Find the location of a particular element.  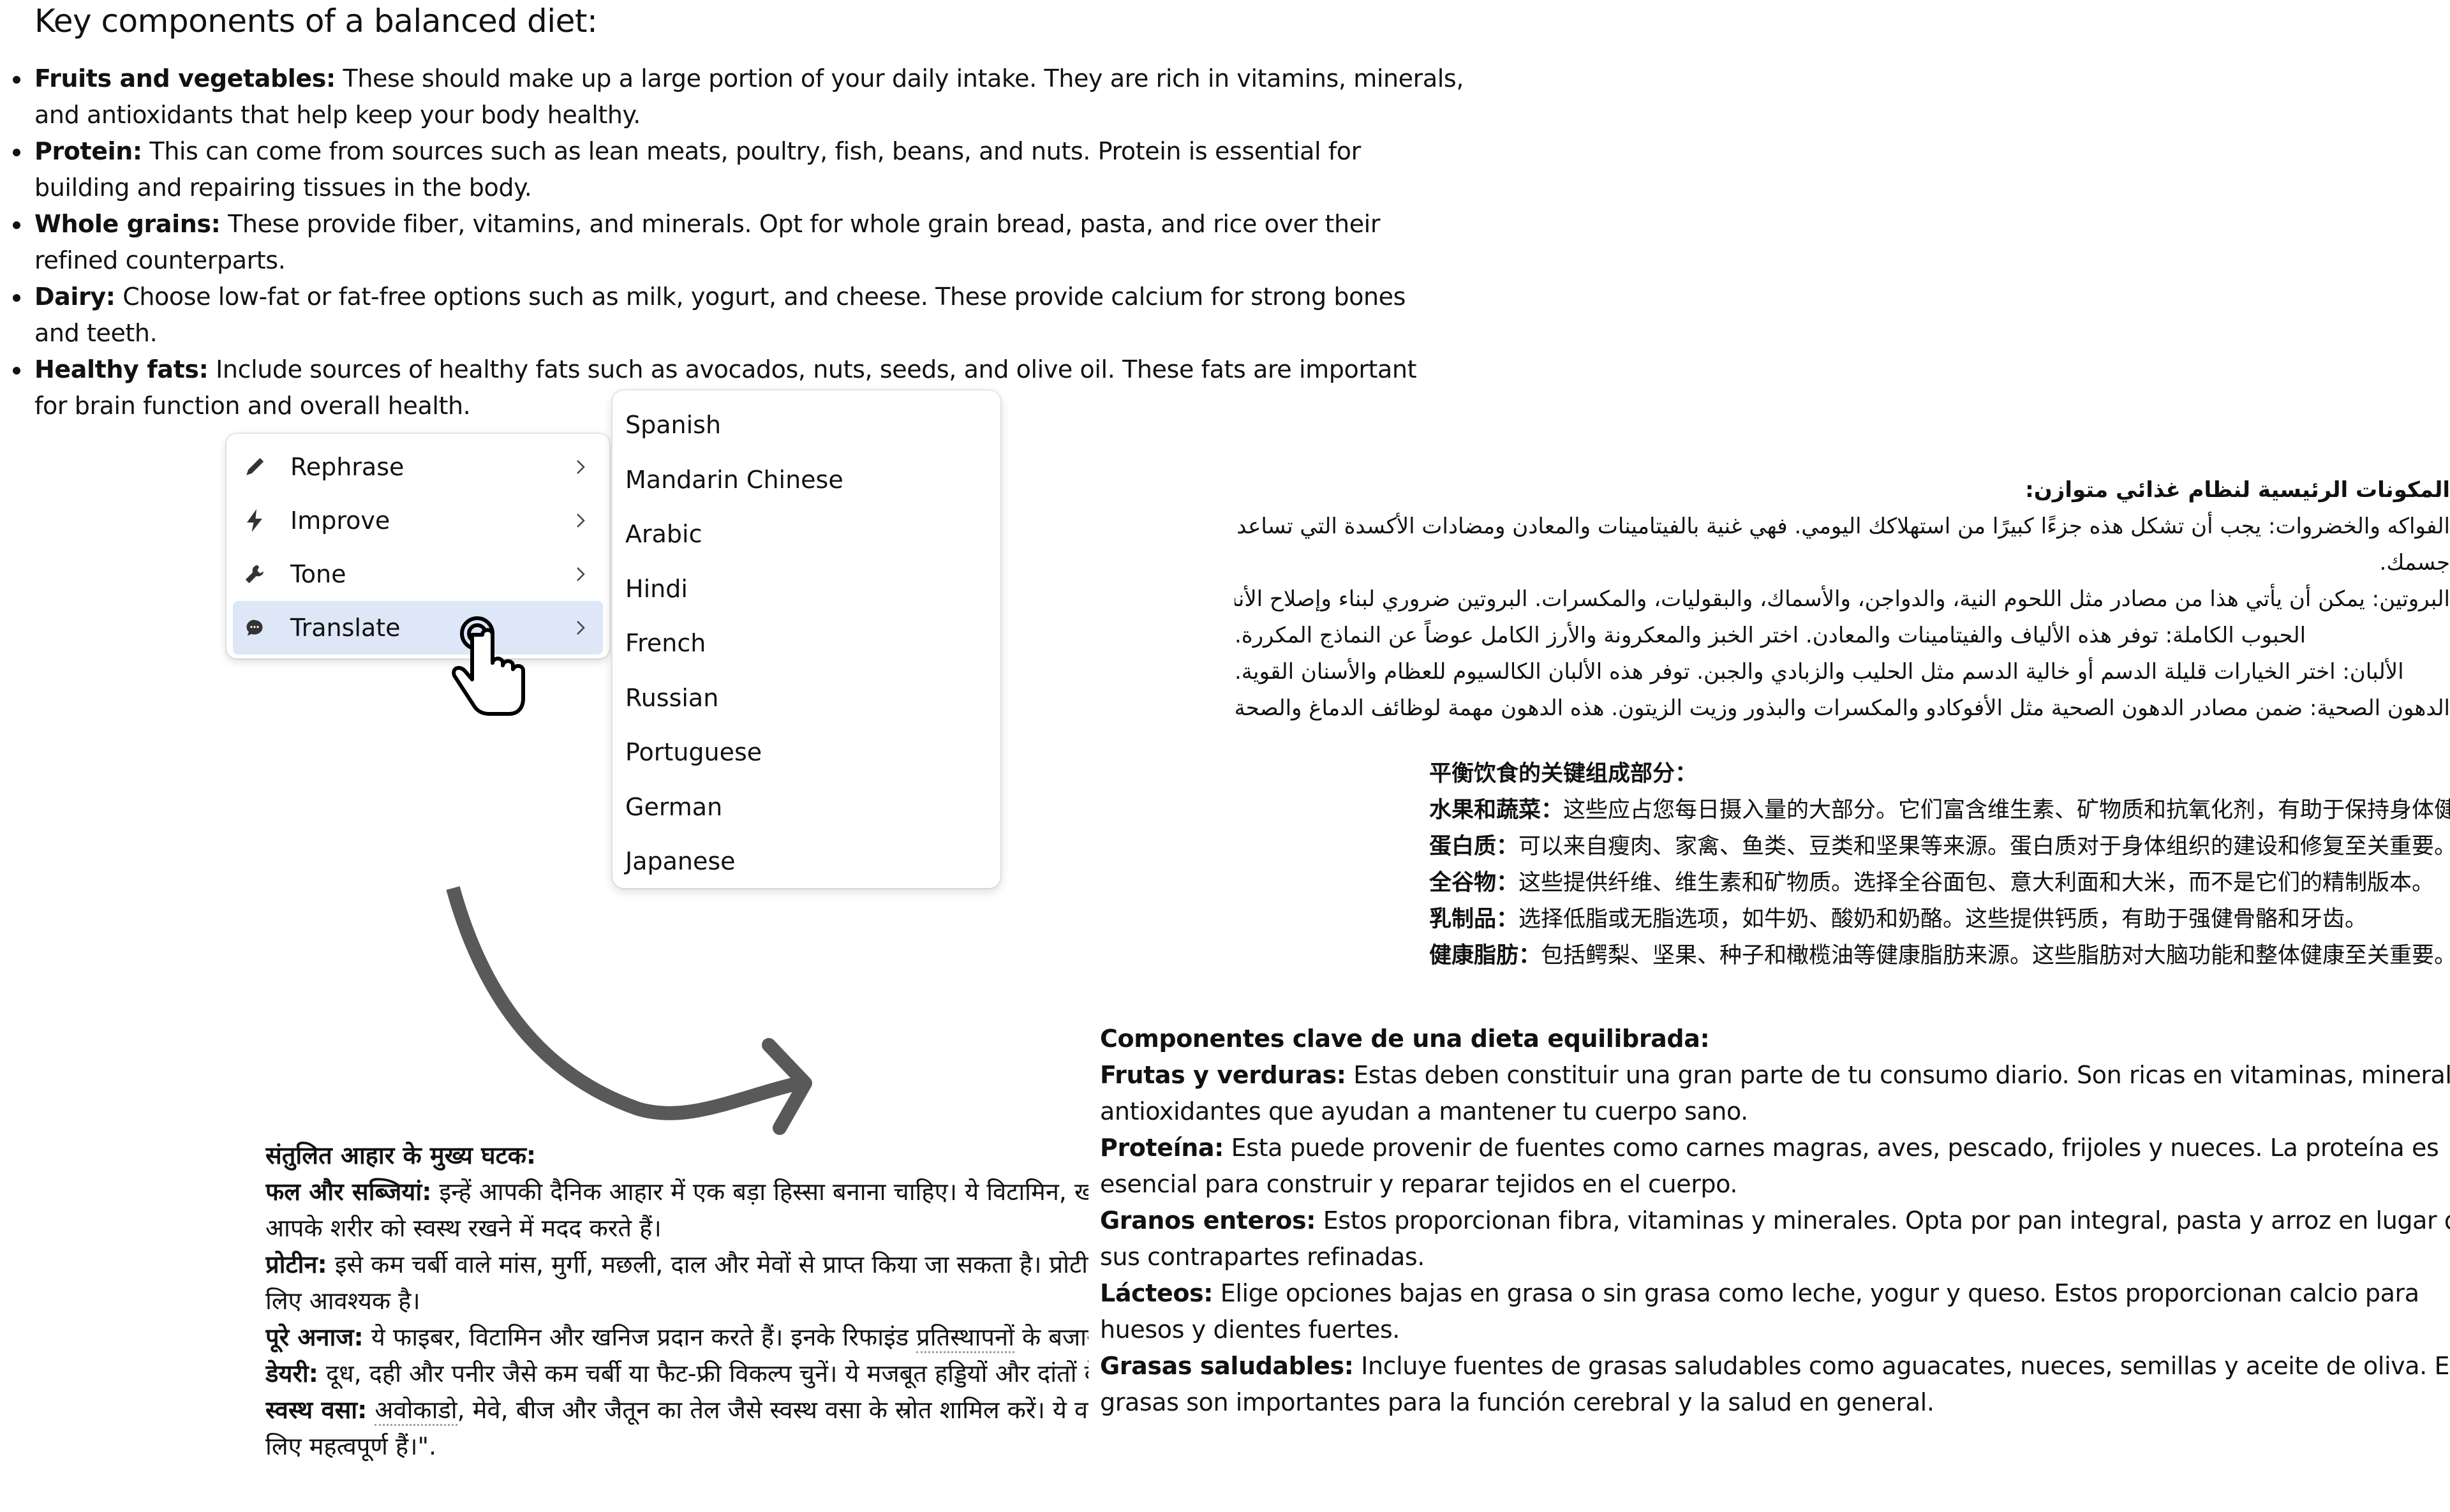

item-term: Dairy: is located at coordinates (74, 297).